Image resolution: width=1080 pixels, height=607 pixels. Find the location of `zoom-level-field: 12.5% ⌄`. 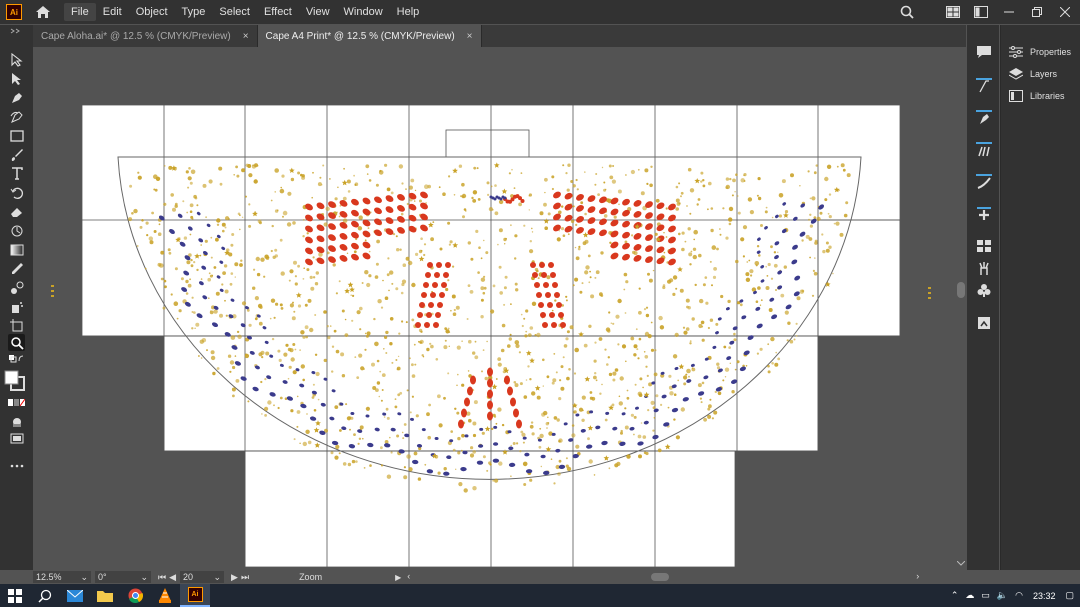

zoom-level-field: 12.5% ⌄ is located at coordinates (62, 577).